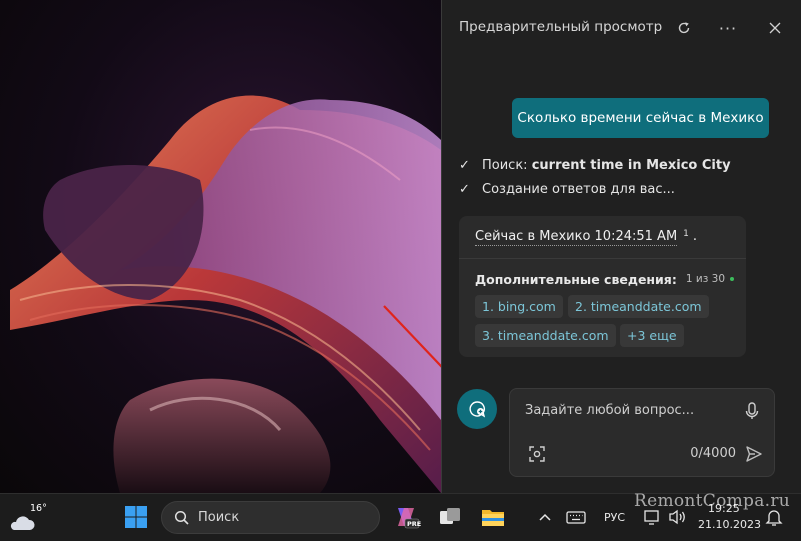 The image size is (801, 541). I want to click on show-hidden-icons-button, so click(545, 517).